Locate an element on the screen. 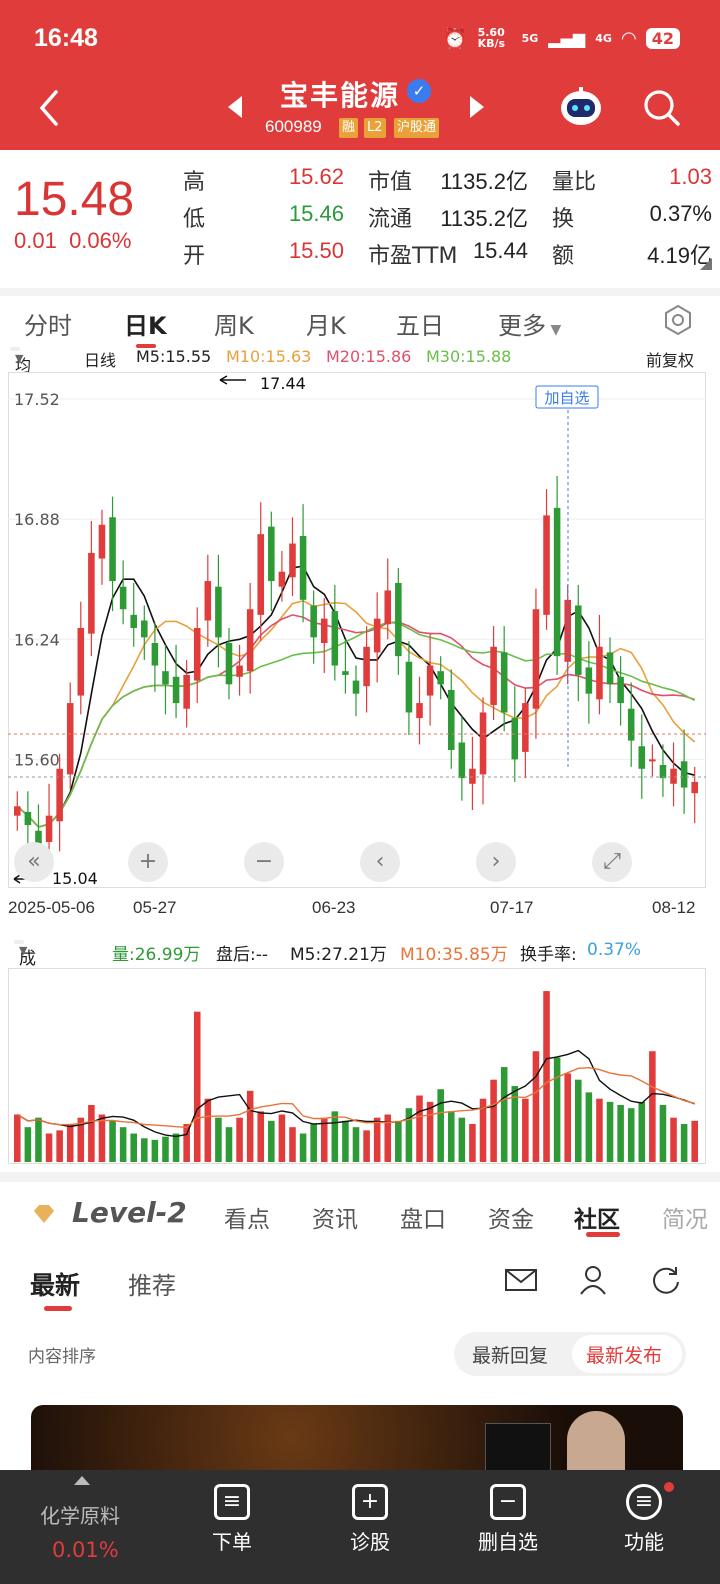 This screenshot has height=1584, width=720. fullscreen-button: ⤢ is located at coordinates (612, 862).